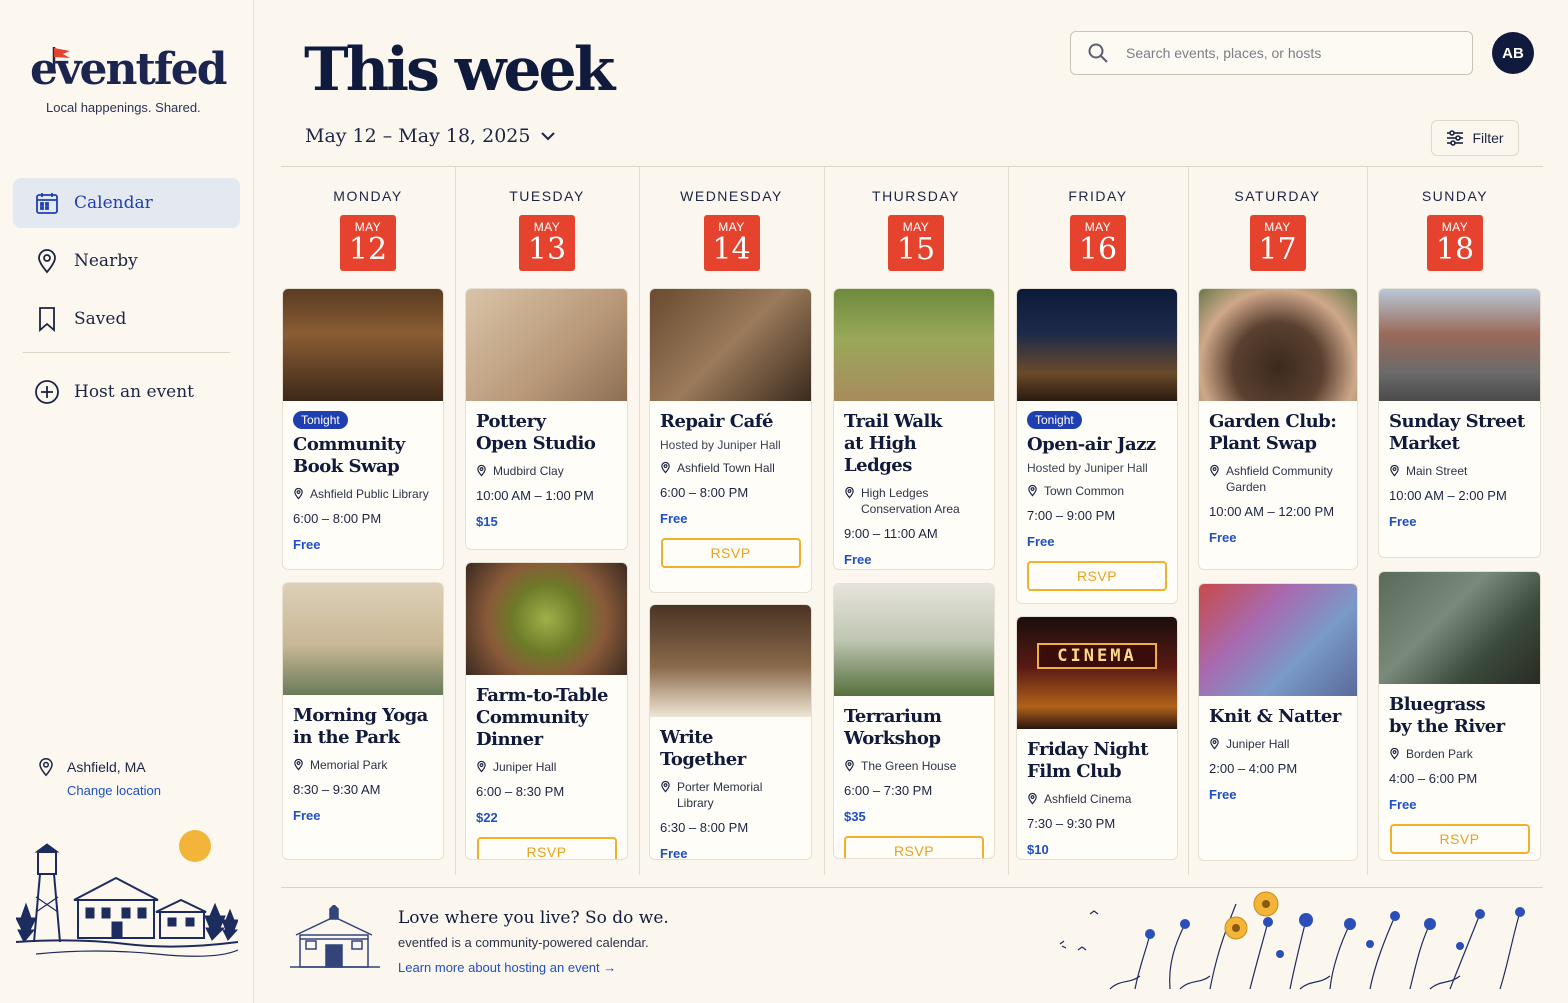 This screenshot has width=1568, height=1003. I want to click on sidebar-item-label: Calendar, so click(113, 203).